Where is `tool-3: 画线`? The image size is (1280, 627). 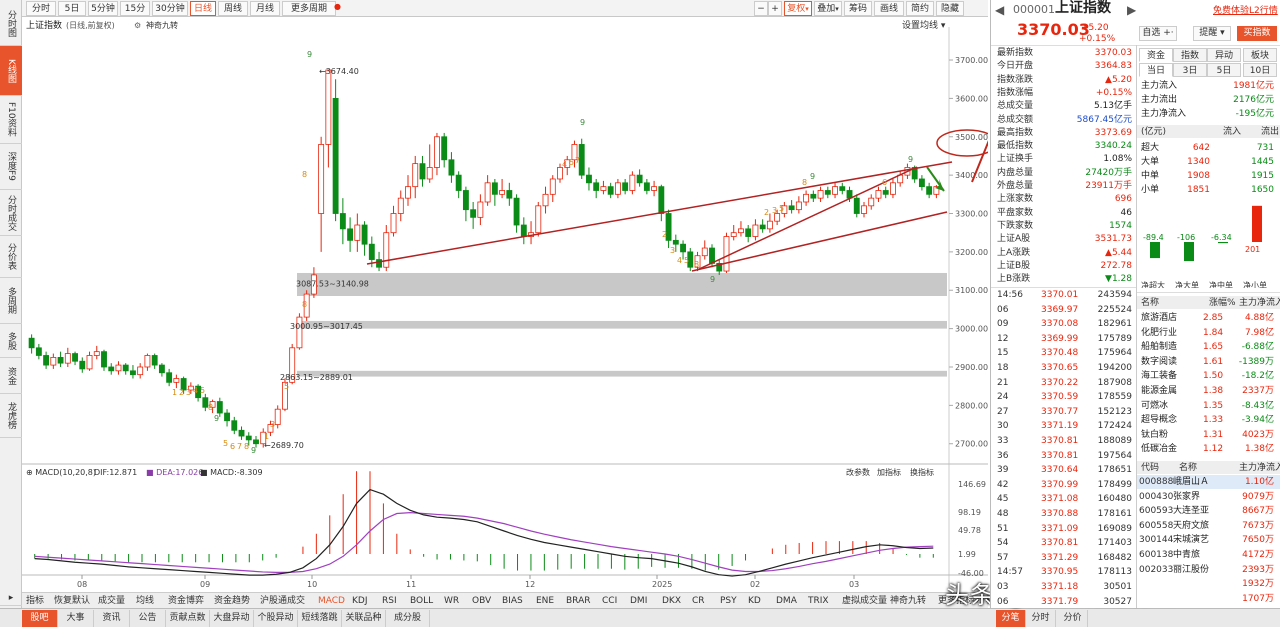 tool-3: 画线 is located at coordinates (889, 8).